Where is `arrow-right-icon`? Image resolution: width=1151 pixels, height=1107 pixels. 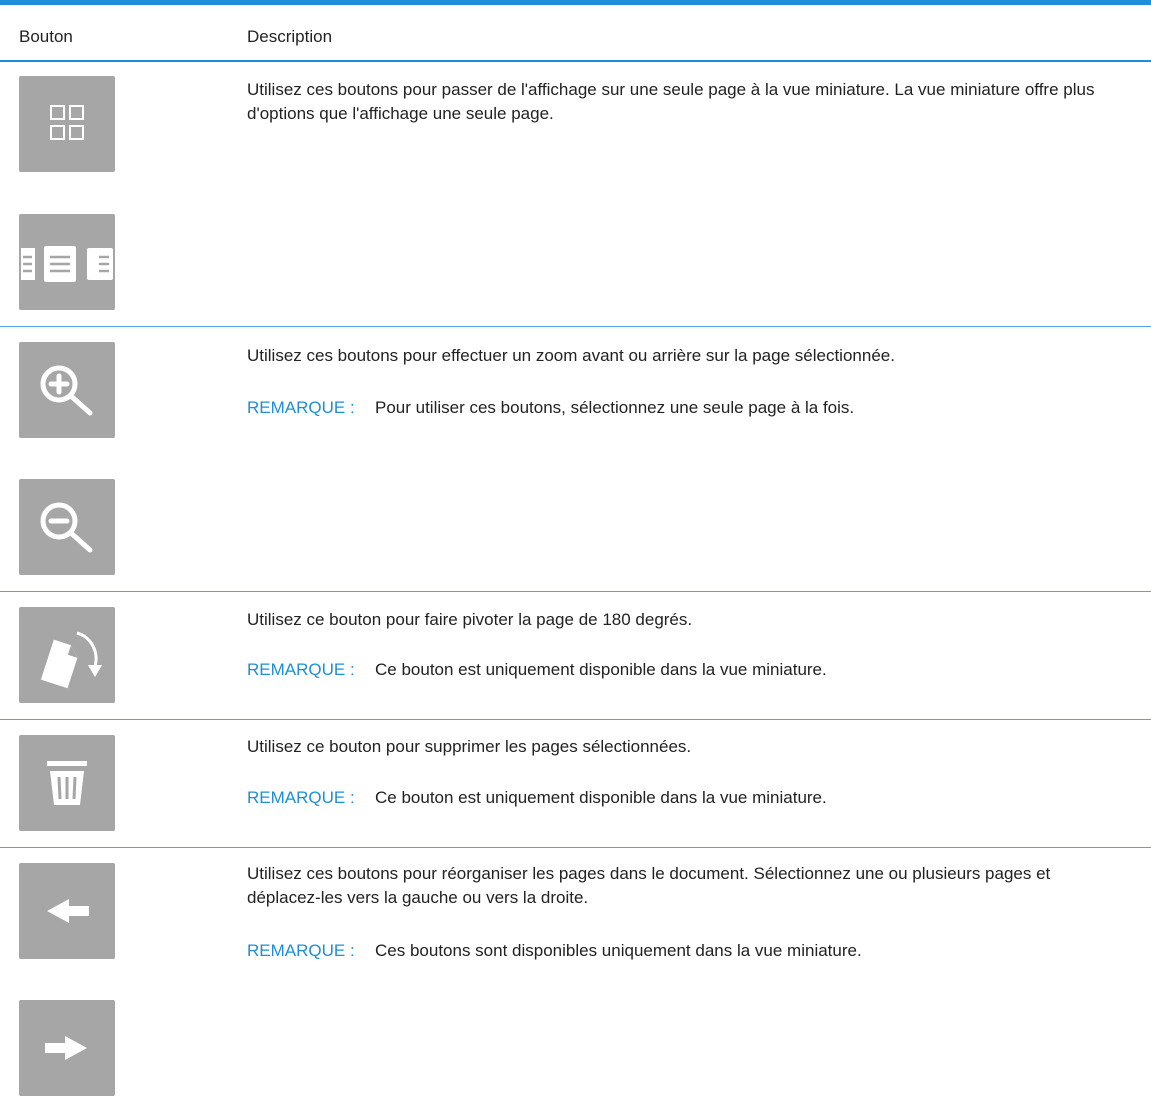
arrow-right-icon is located at coordinates (66, 1048).